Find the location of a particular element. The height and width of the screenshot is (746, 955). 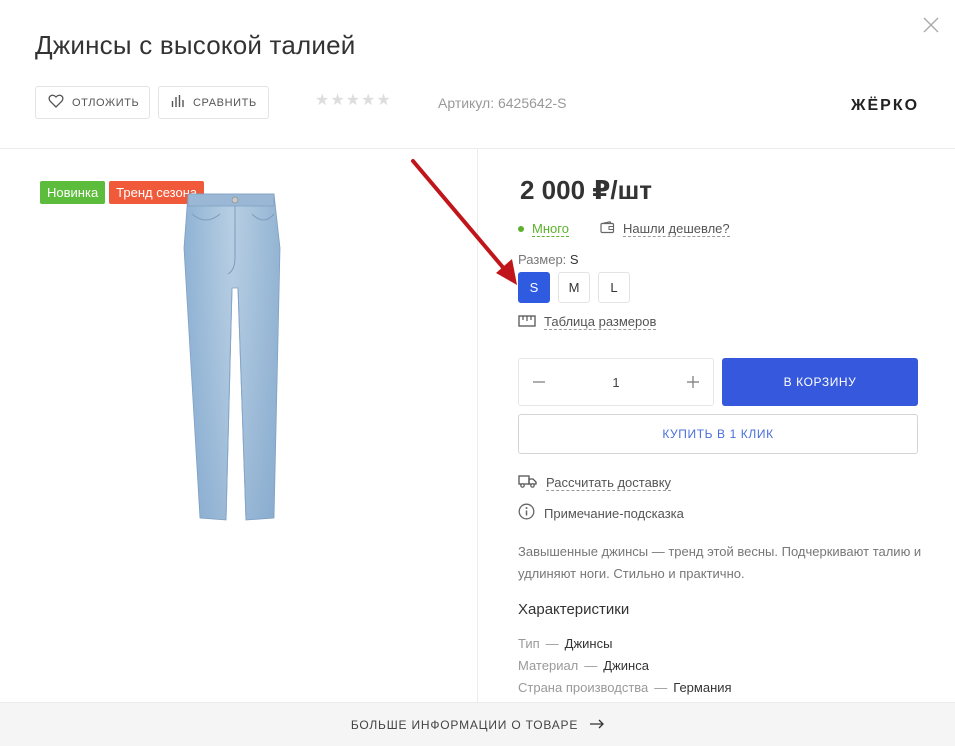

characteristic-value: Джинса is located at coordinates (626, 665).